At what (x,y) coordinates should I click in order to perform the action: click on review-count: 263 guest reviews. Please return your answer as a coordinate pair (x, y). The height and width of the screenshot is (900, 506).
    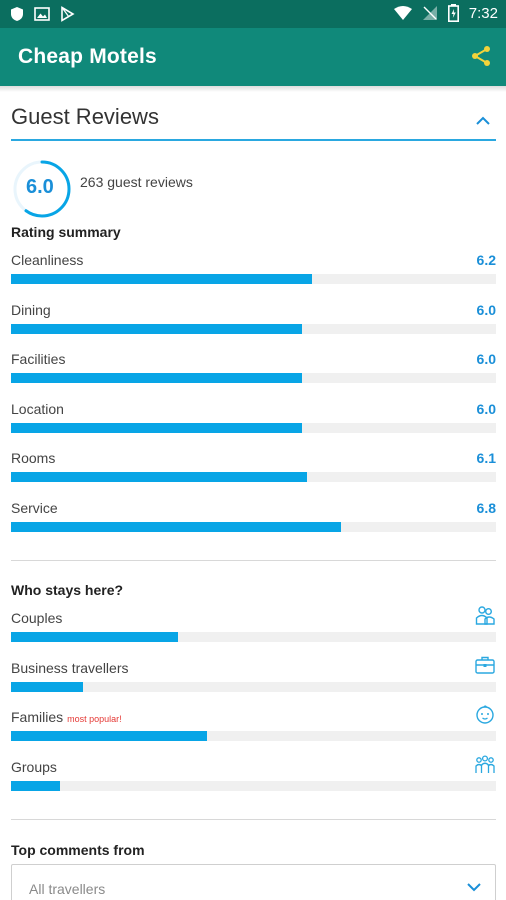
    Looking at the image, I should click on (136, 182).